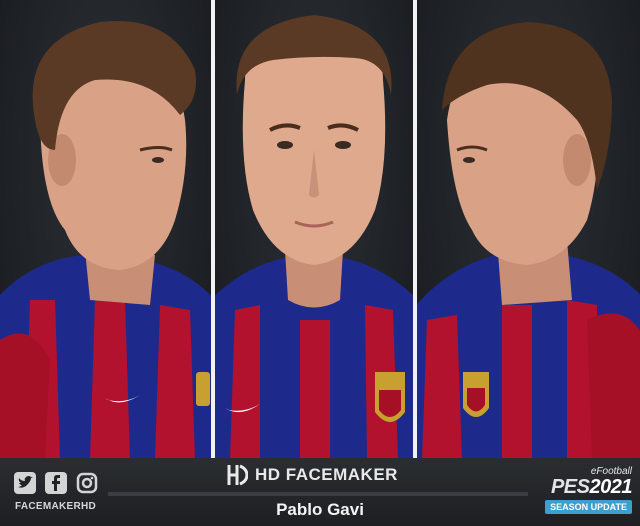  What do you see at coordinates (87, 483) in the screenshot?
I see `instagram-icon` at bounding box center [87, 483].